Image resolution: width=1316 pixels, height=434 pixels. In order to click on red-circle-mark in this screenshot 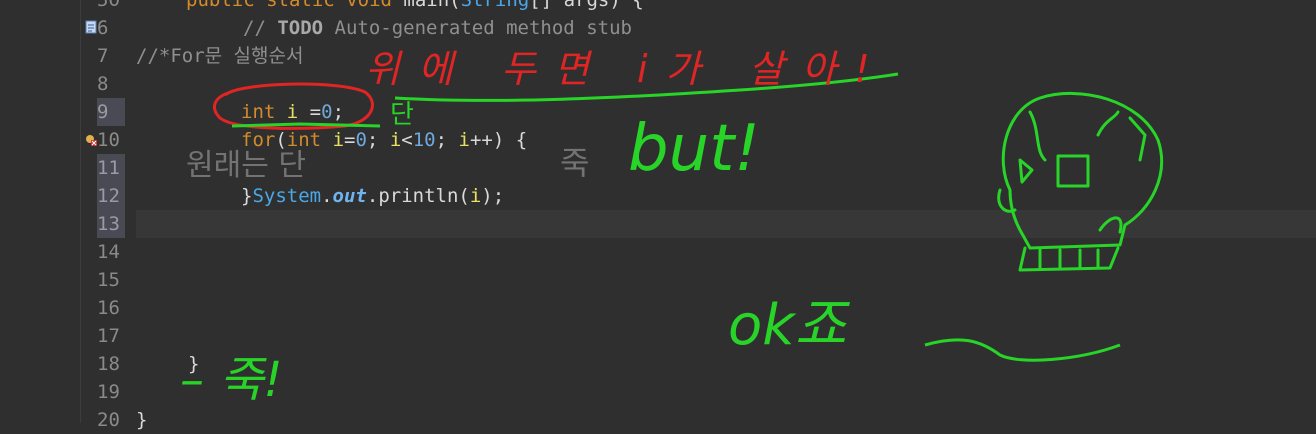, I will do `click(293, 106)`.